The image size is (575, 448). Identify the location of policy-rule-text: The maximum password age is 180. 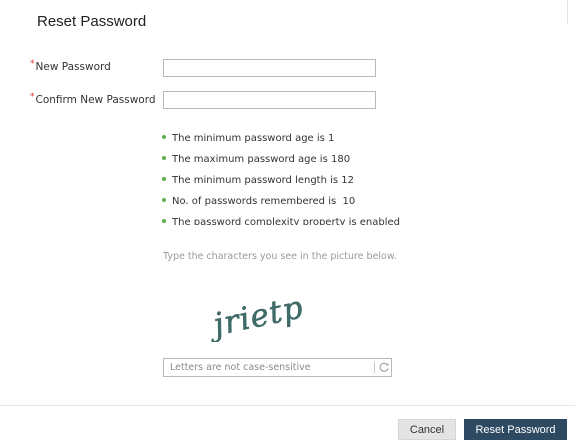
(261, 159).